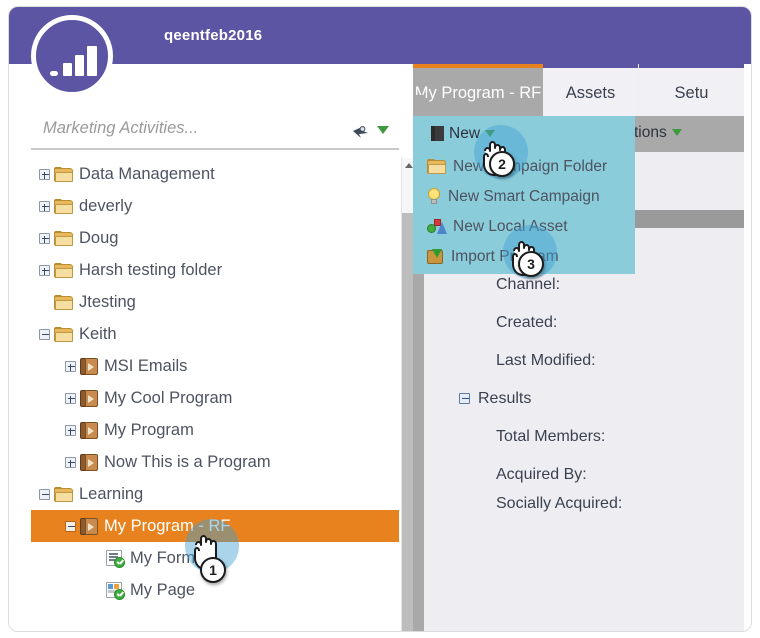  What do you see at coordinates (215, 494) in the screenshot?
I see `tree-item-learning: Learning` at bounding box center [215, 494].